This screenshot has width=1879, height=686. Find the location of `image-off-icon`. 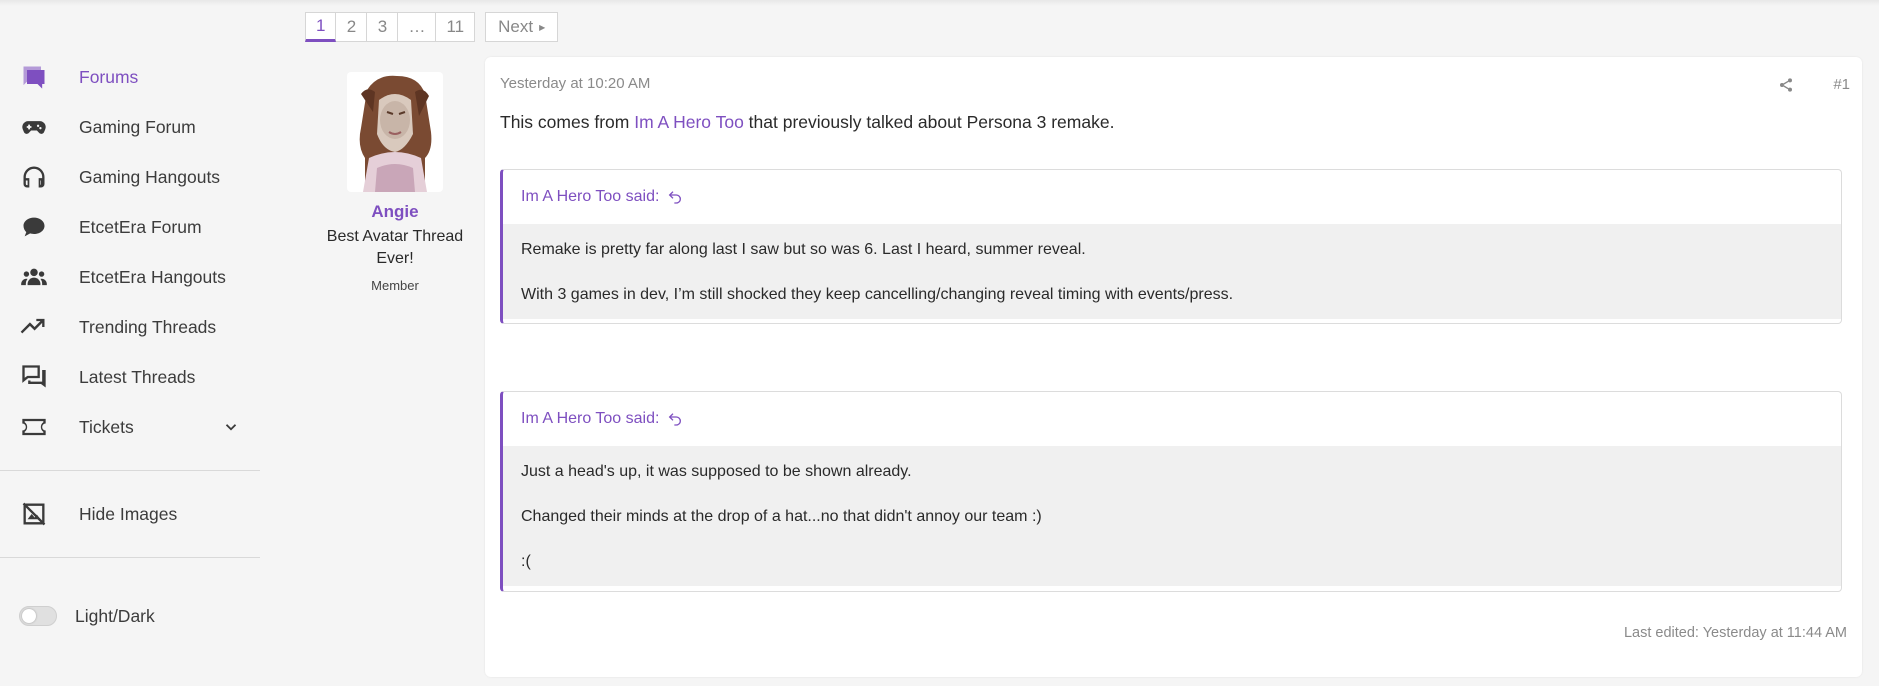

image-off-icon is located at coordinates (34, 514).